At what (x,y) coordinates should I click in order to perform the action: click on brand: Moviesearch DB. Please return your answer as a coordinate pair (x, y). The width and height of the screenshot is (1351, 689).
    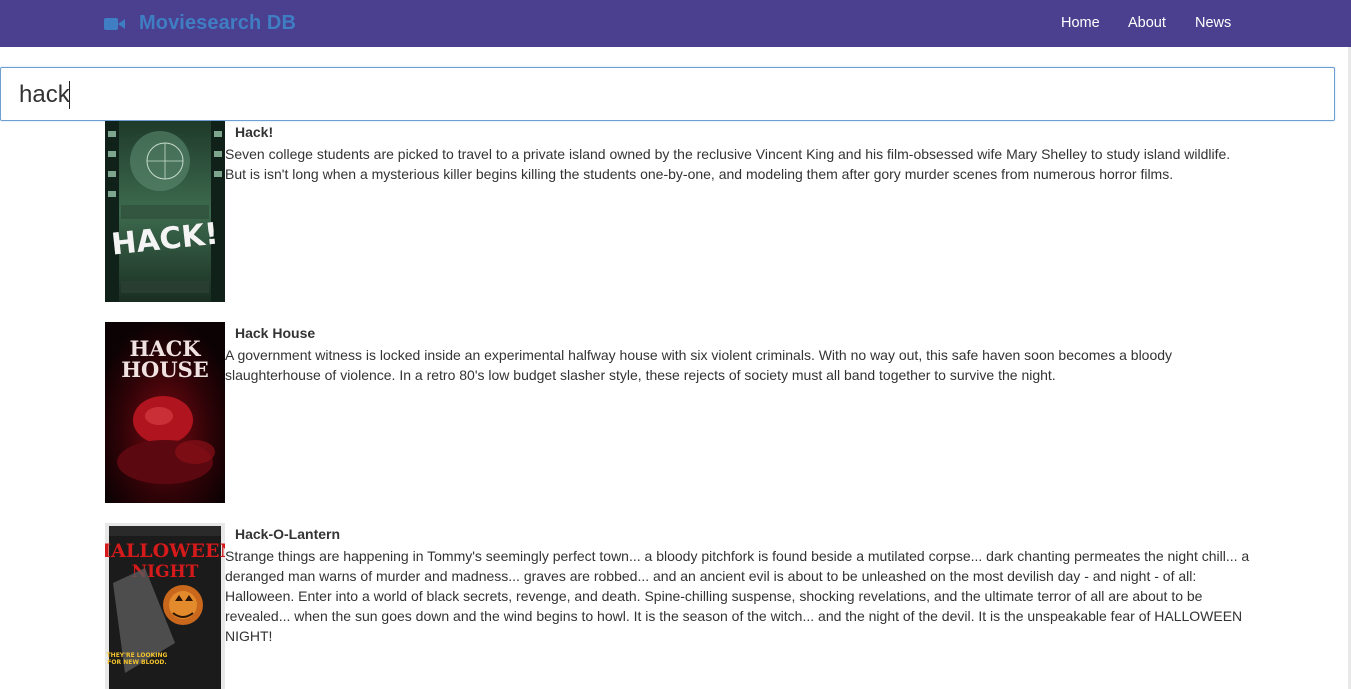
    Looking at the image, I should click on (200, 23).